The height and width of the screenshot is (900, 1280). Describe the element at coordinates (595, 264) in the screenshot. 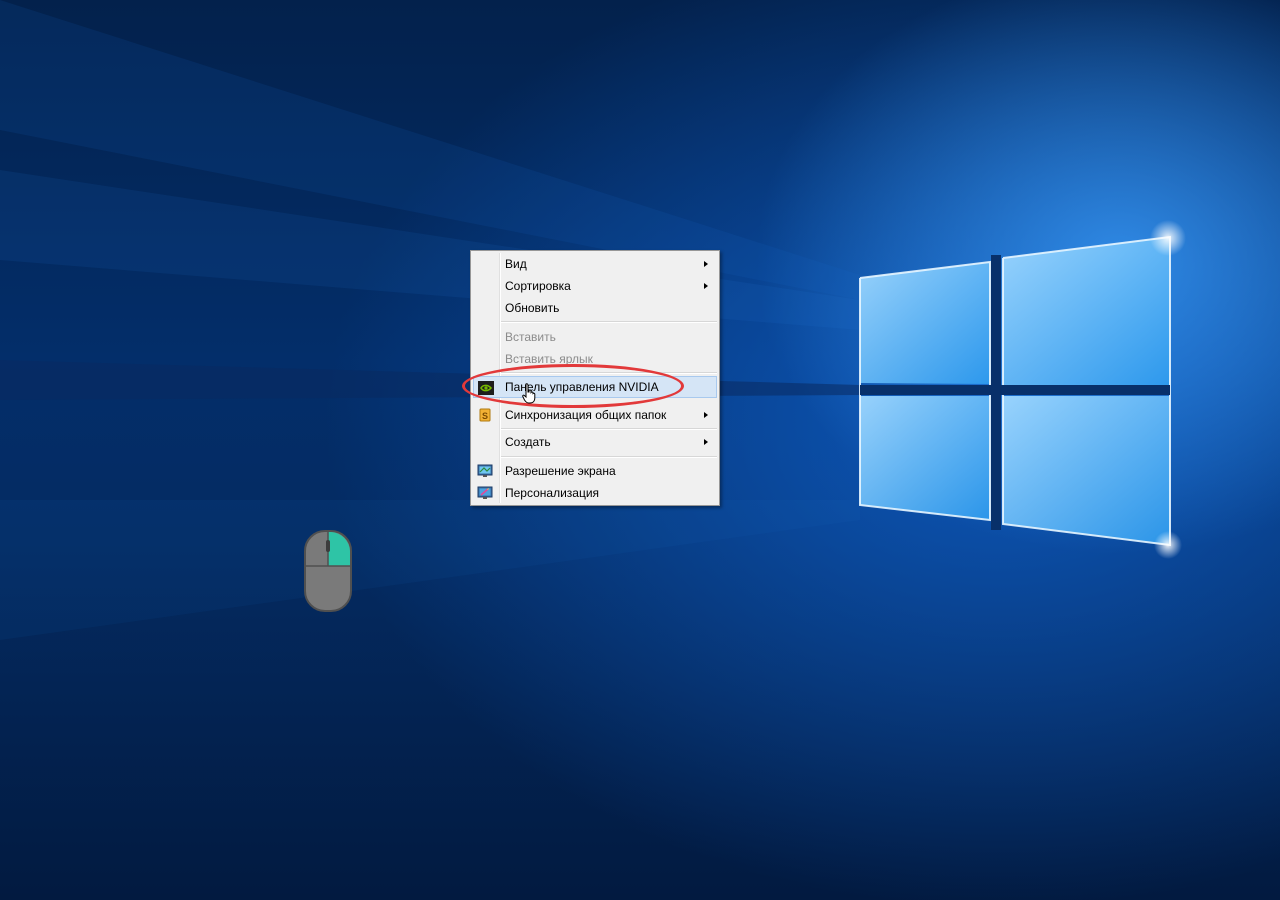

I see `menu-item-view: Вид` at that location.